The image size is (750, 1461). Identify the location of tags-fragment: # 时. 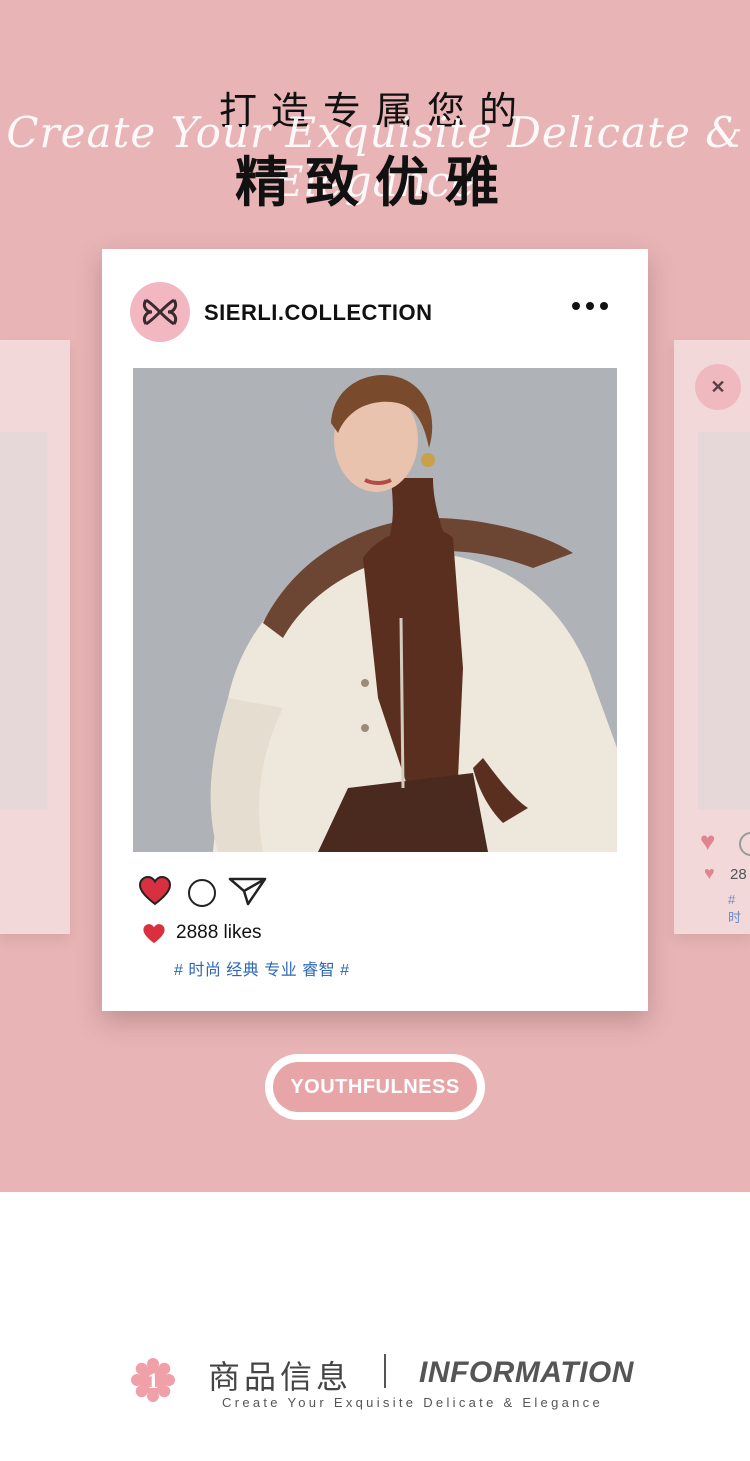
(735, 908).